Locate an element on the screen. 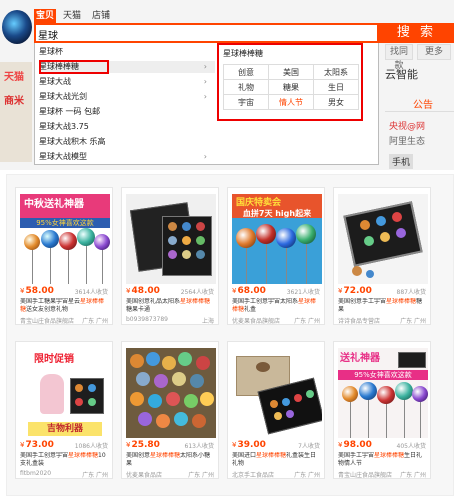 The image size is (454, 501). product-image: 送礼神器 95%女神喜欢这款 is located at coordinates (383, 393).